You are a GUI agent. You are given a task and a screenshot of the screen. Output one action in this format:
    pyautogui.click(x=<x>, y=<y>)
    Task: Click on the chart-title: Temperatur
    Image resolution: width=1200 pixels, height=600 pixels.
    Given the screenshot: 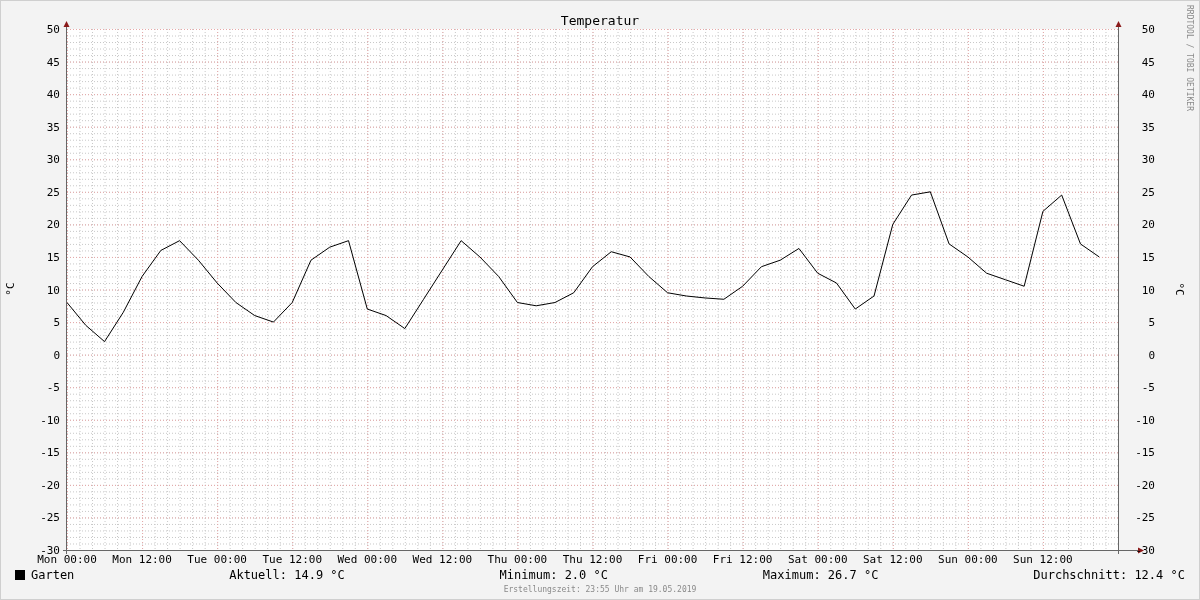 What is the action you would take?
    pyautogui.click(x=600, y=20)
    